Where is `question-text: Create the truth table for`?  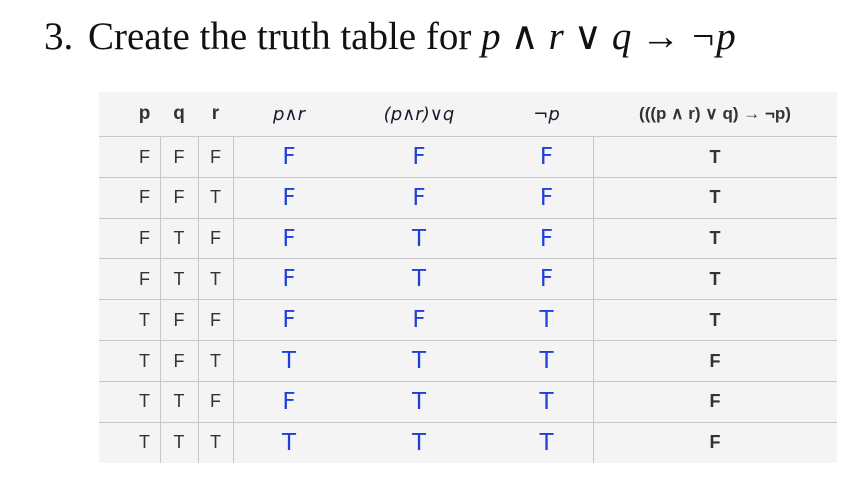 question-text: Create the truth table for is located at coordinates (285, 36).